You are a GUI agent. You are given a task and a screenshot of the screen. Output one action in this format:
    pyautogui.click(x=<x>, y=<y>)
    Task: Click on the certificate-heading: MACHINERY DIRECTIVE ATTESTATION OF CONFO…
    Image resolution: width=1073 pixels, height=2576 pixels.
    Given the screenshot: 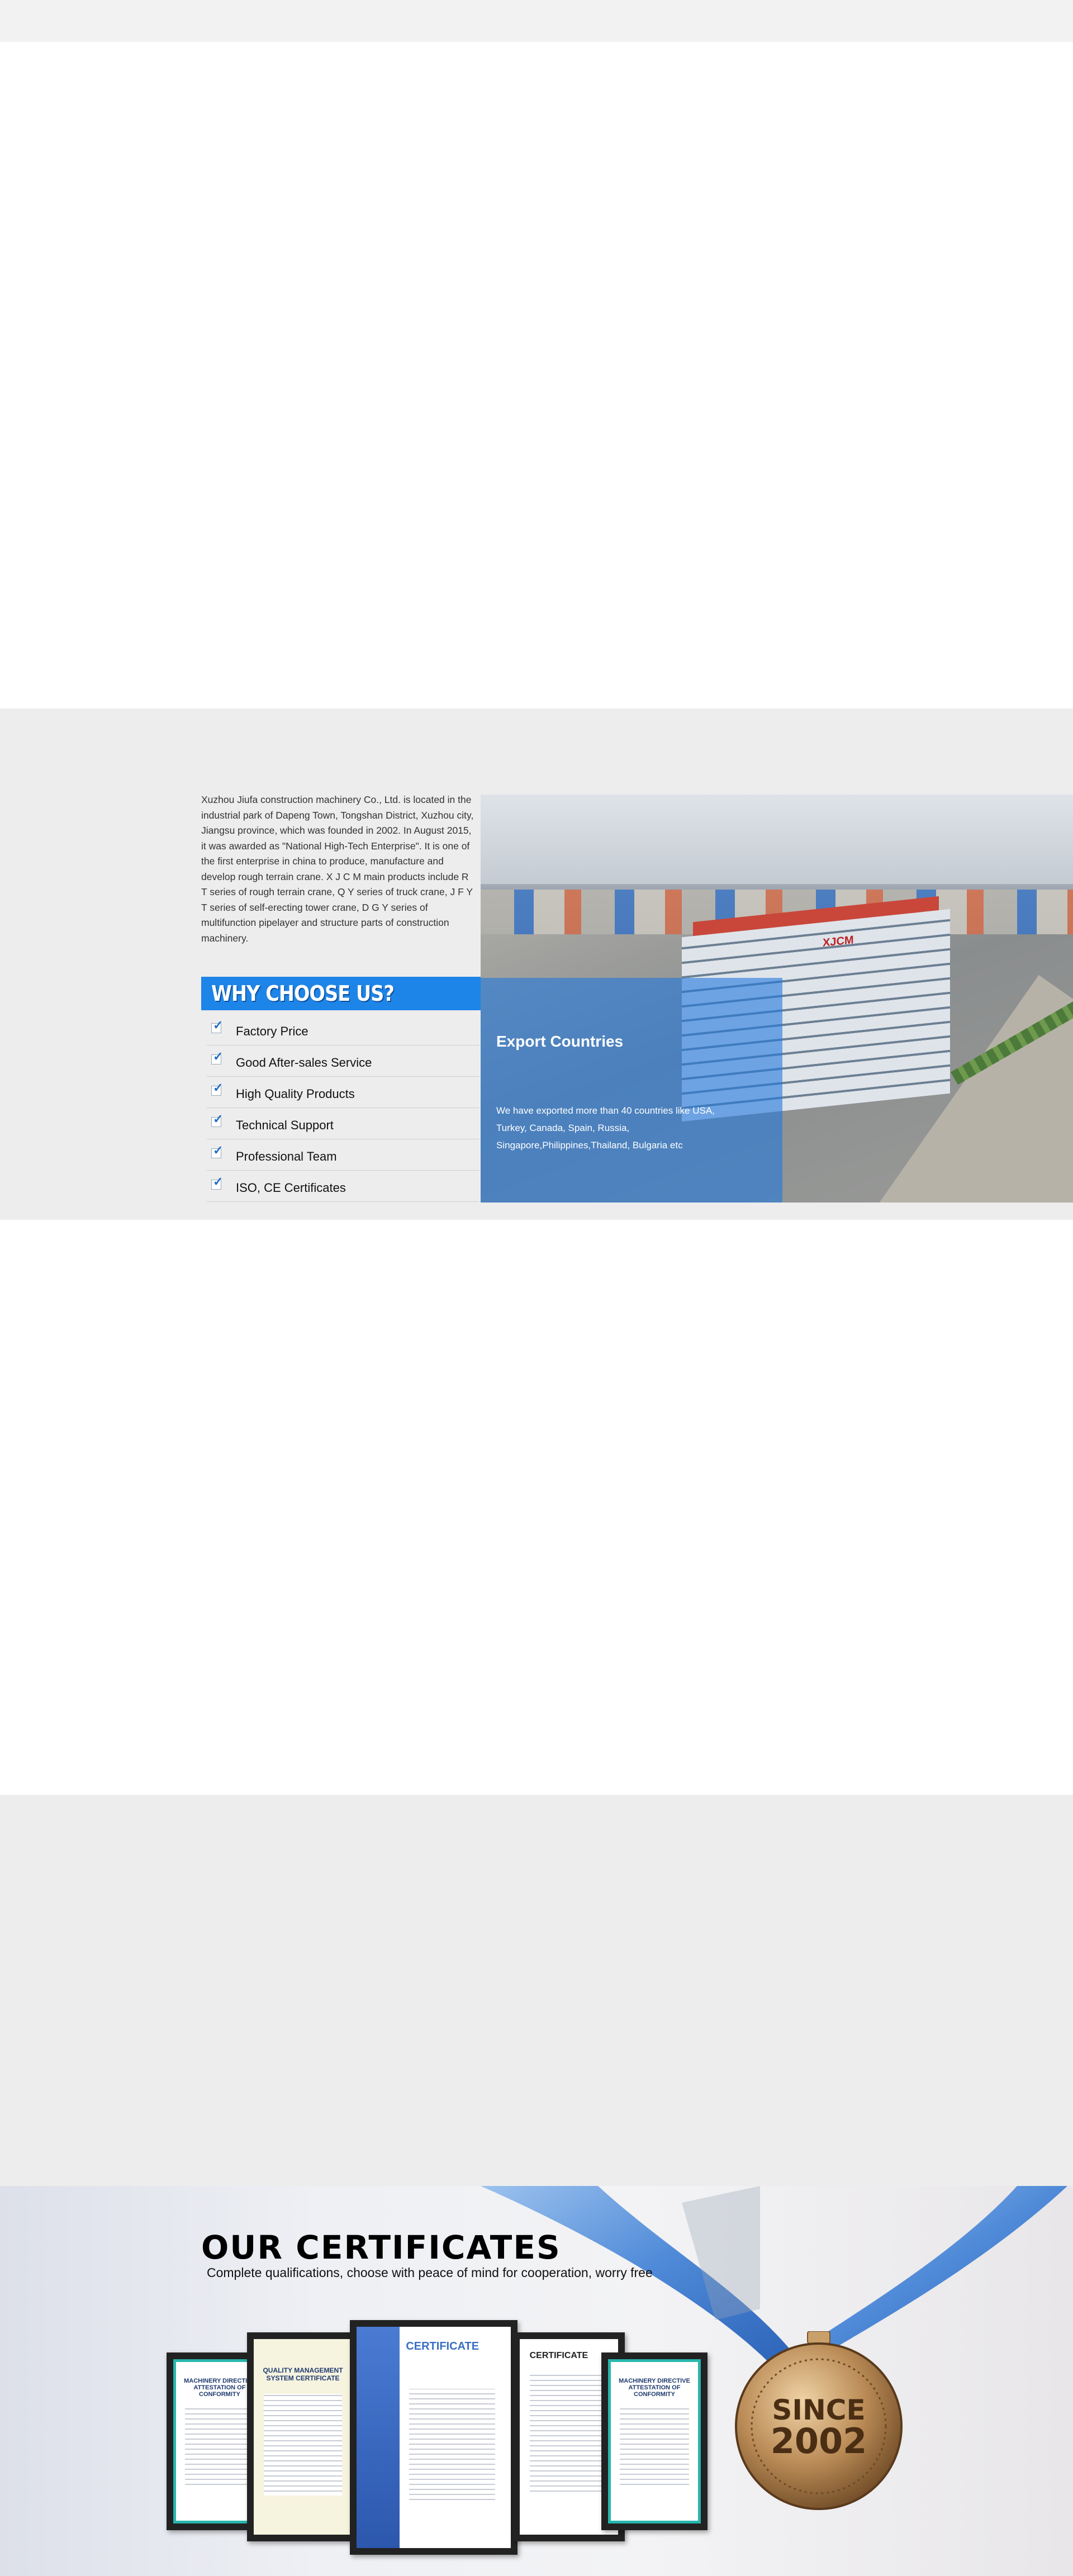 What is the action you would take?
    pyautogui.click(x=654, y=2388)
    